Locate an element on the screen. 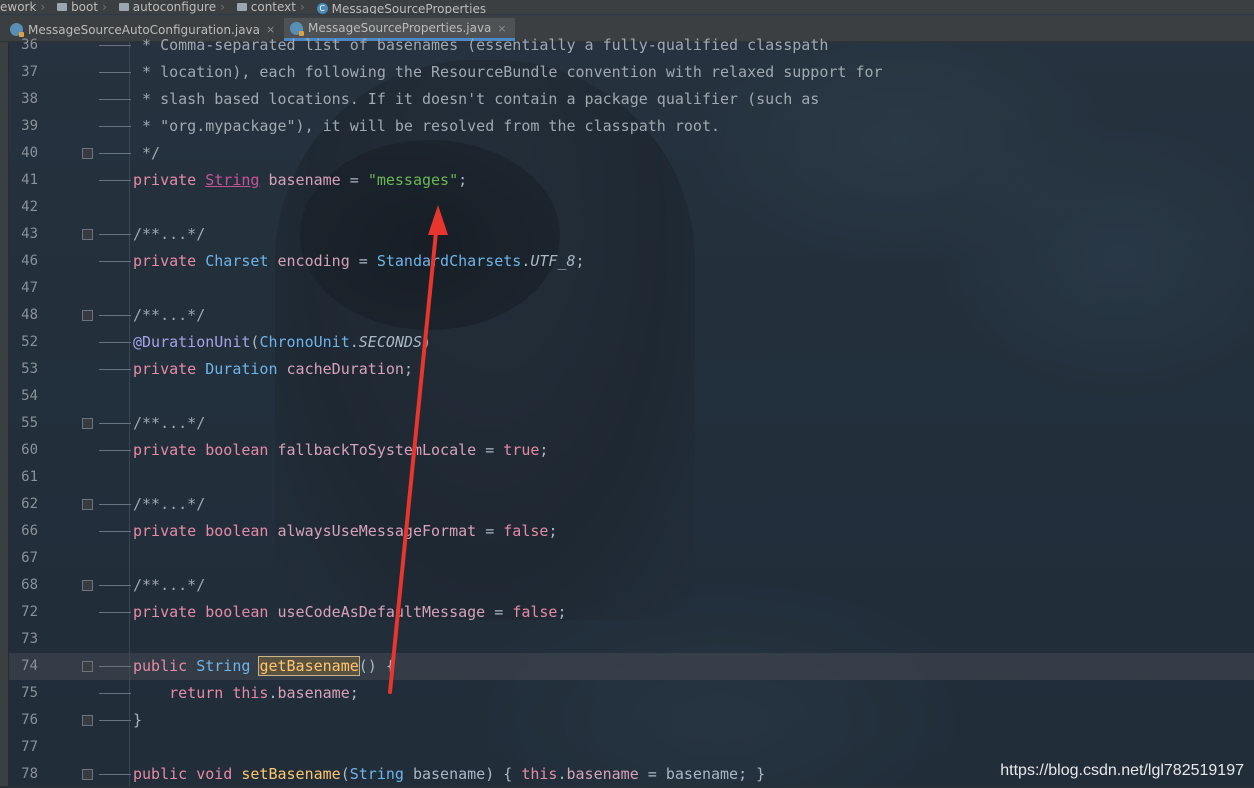  type-token: Charset is located at coordinates (237, 261).